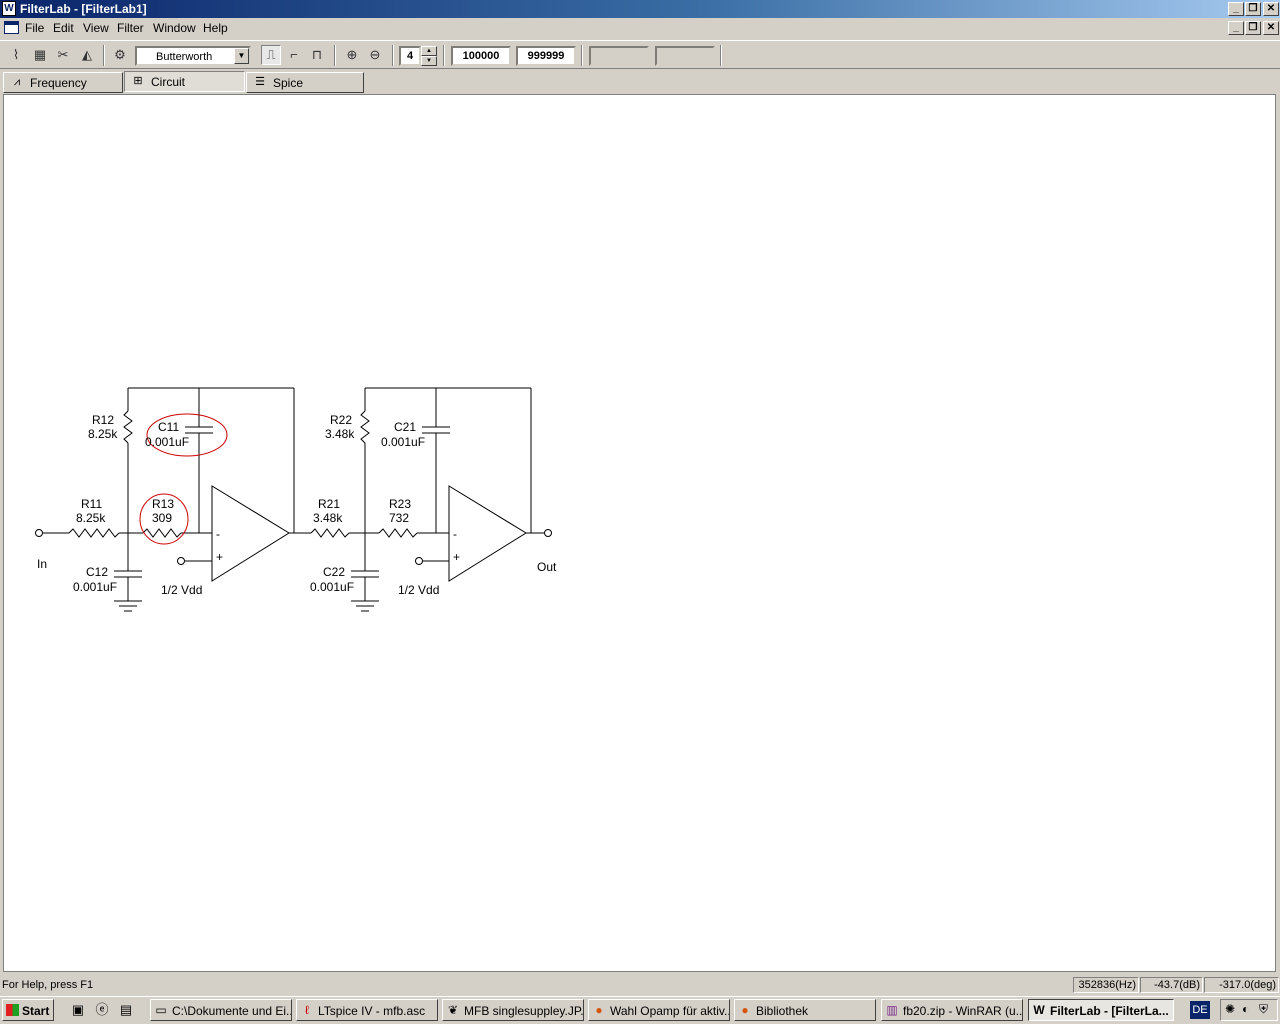 The image size is (1280, 1024). I want to click on menu-file: File, so click(34, 28).